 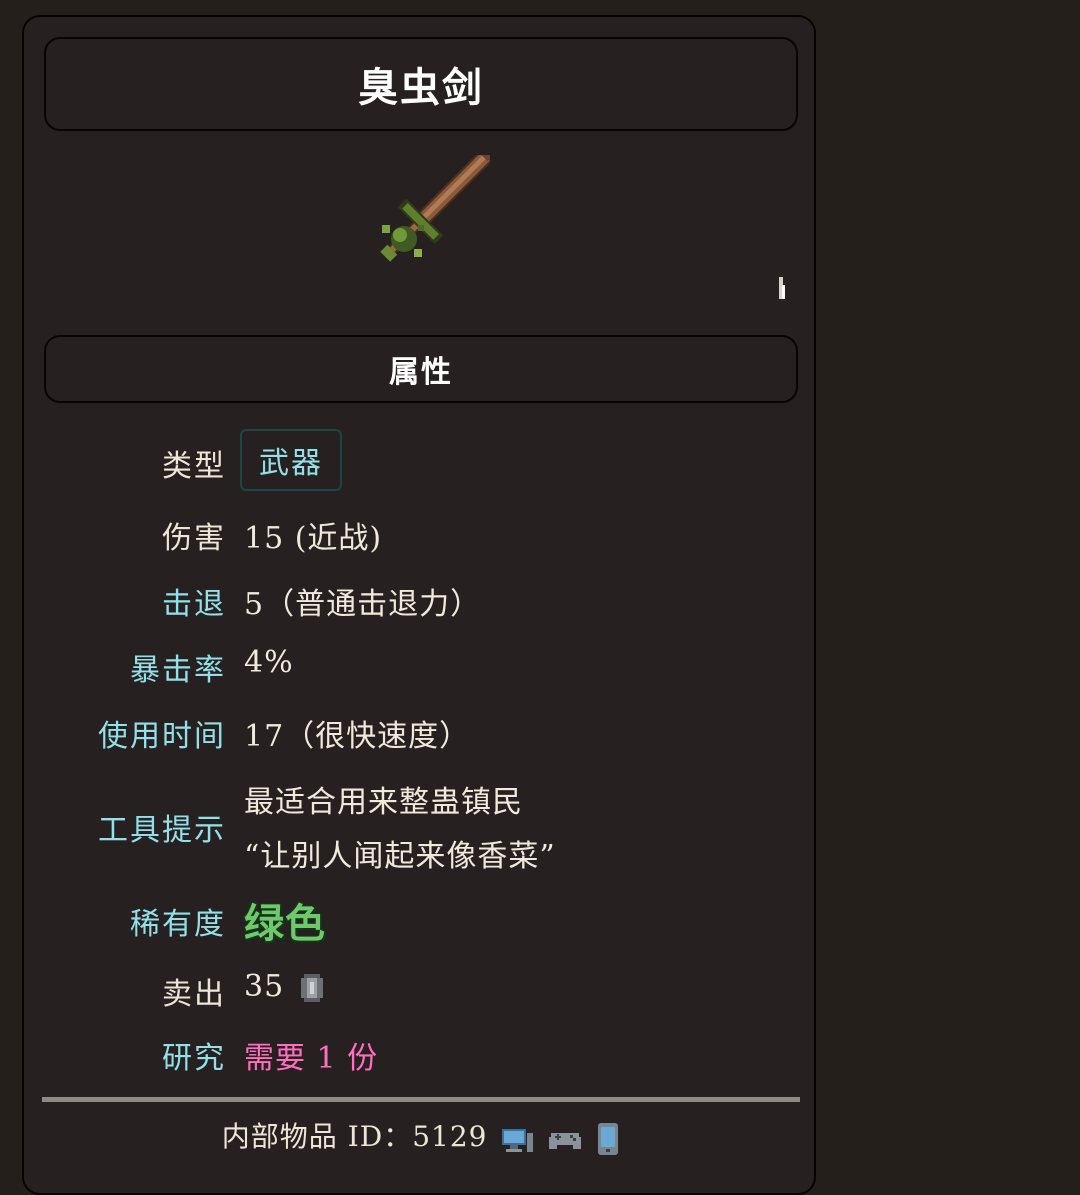 I want to click on silver-coin-icon, so click(x=311, y=988).